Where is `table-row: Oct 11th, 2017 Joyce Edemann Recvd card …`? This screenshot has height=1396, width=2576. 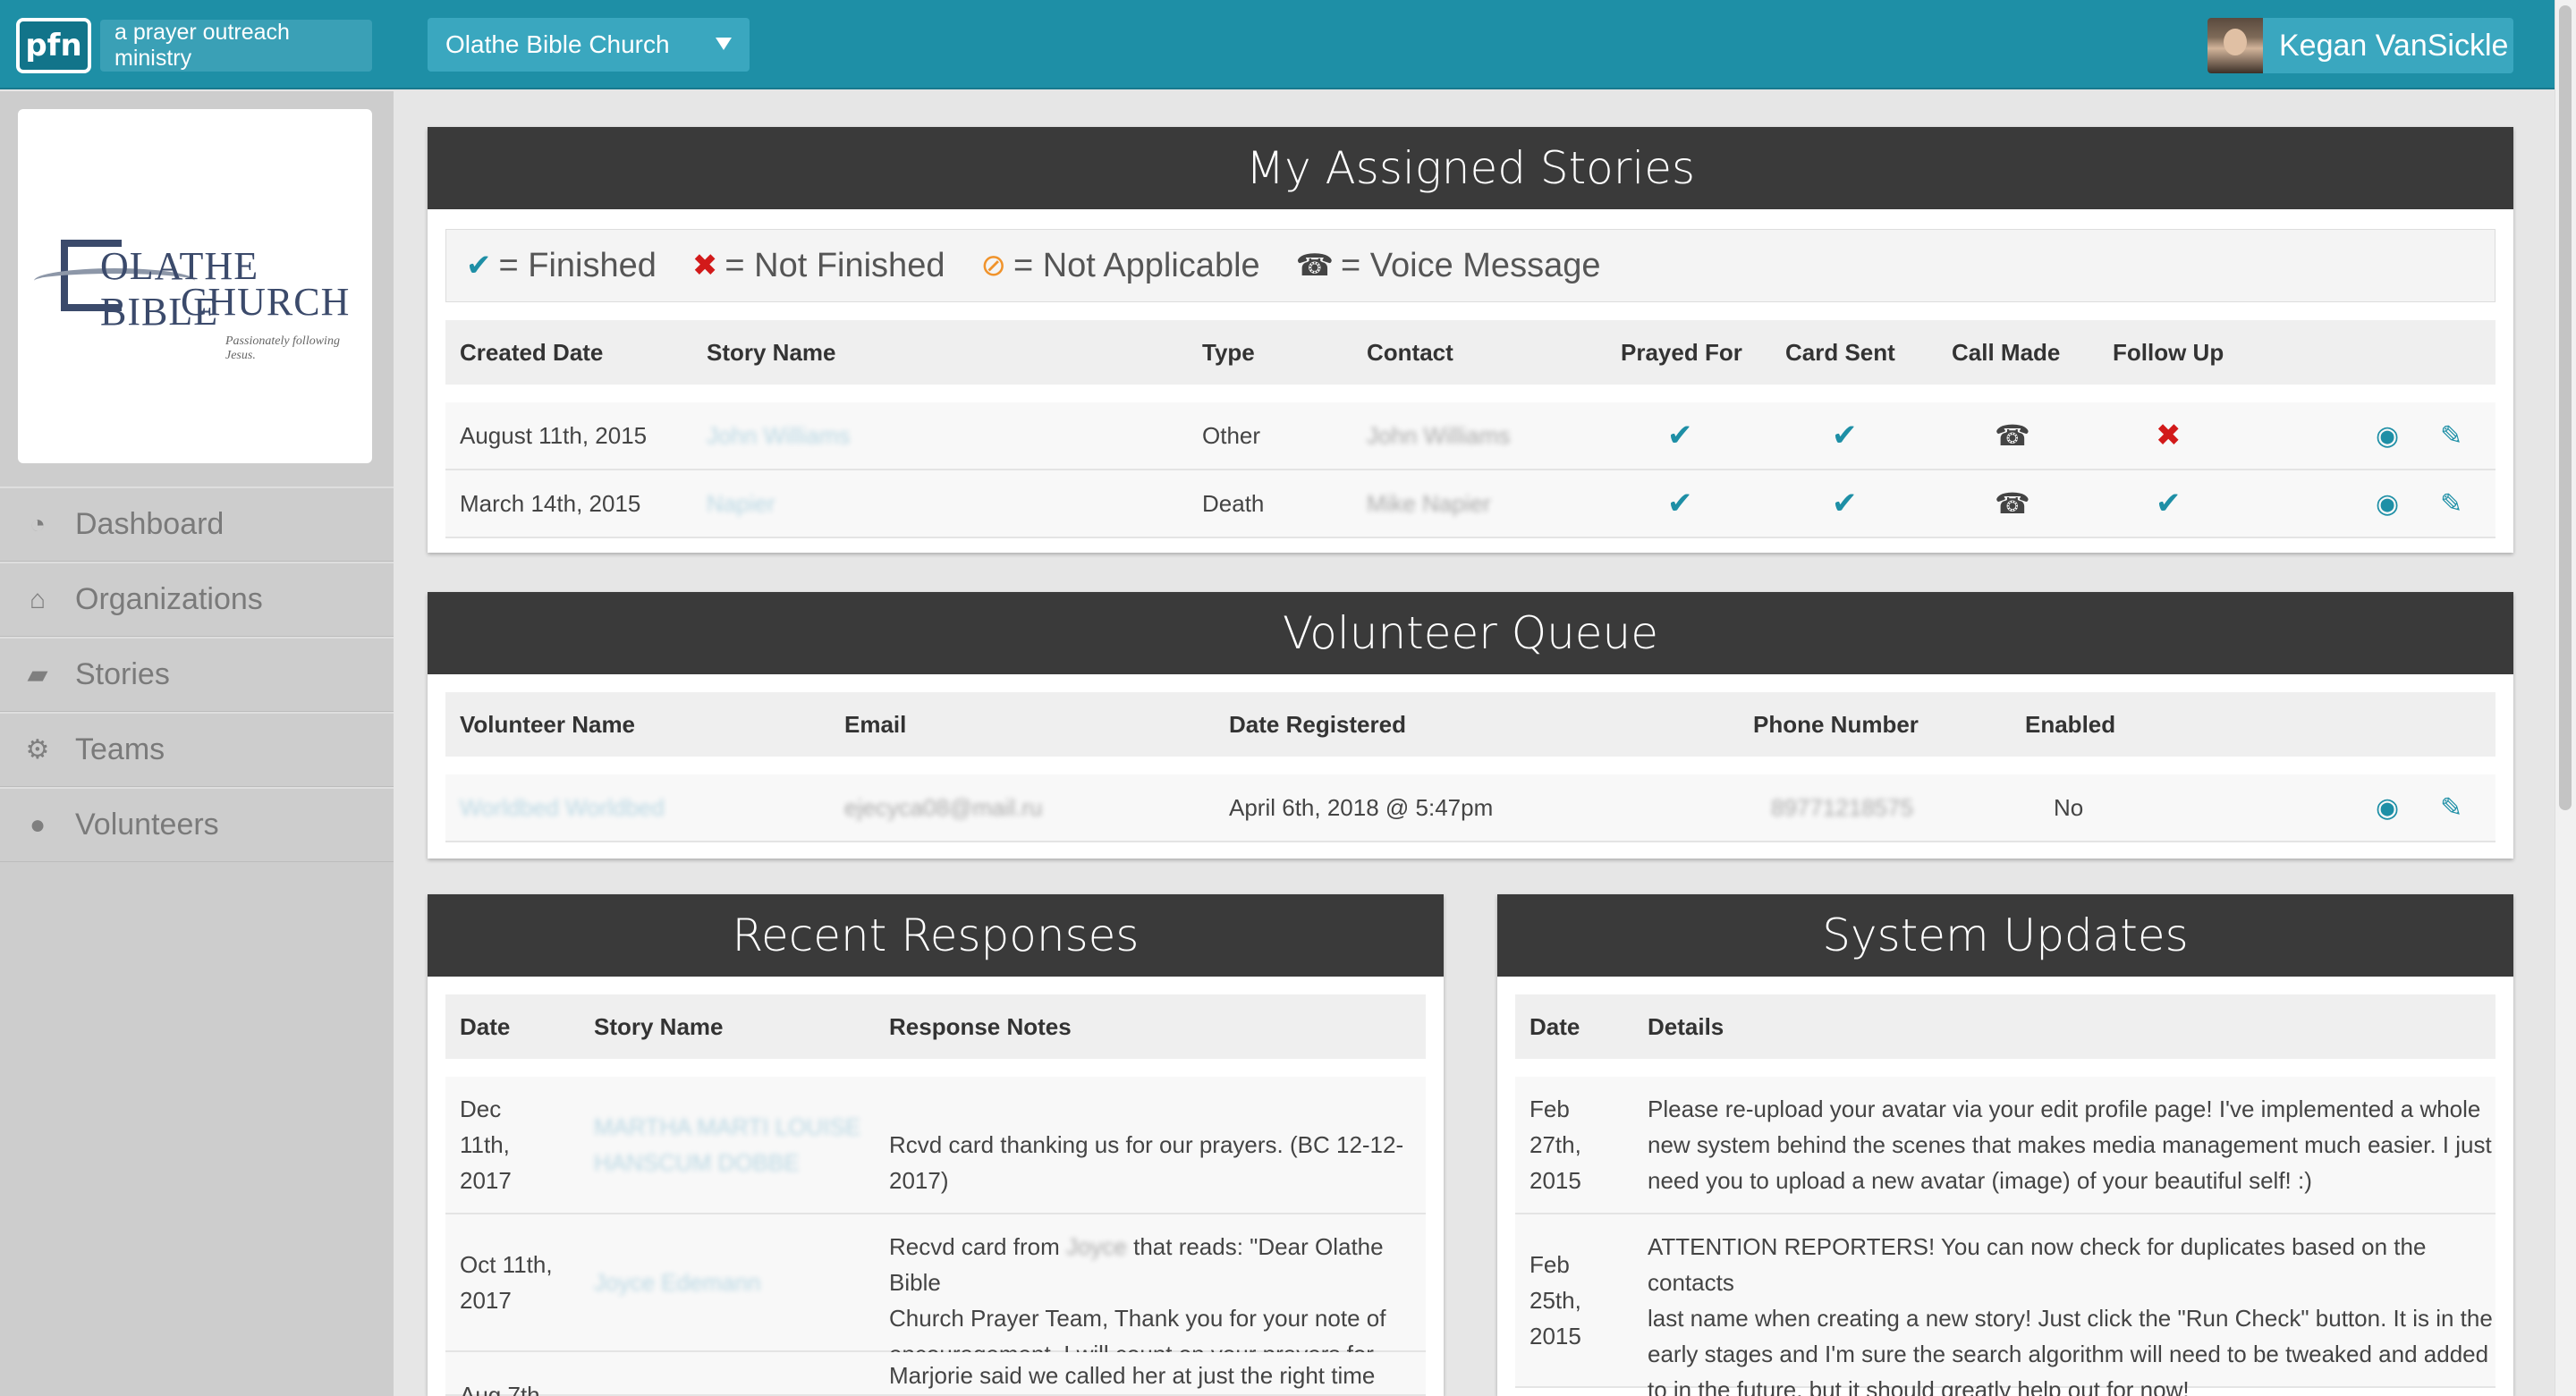 table-row: Oct 11th, 2017 Joyce Edemann Recvd card … is located at coordinates (935, 1290).